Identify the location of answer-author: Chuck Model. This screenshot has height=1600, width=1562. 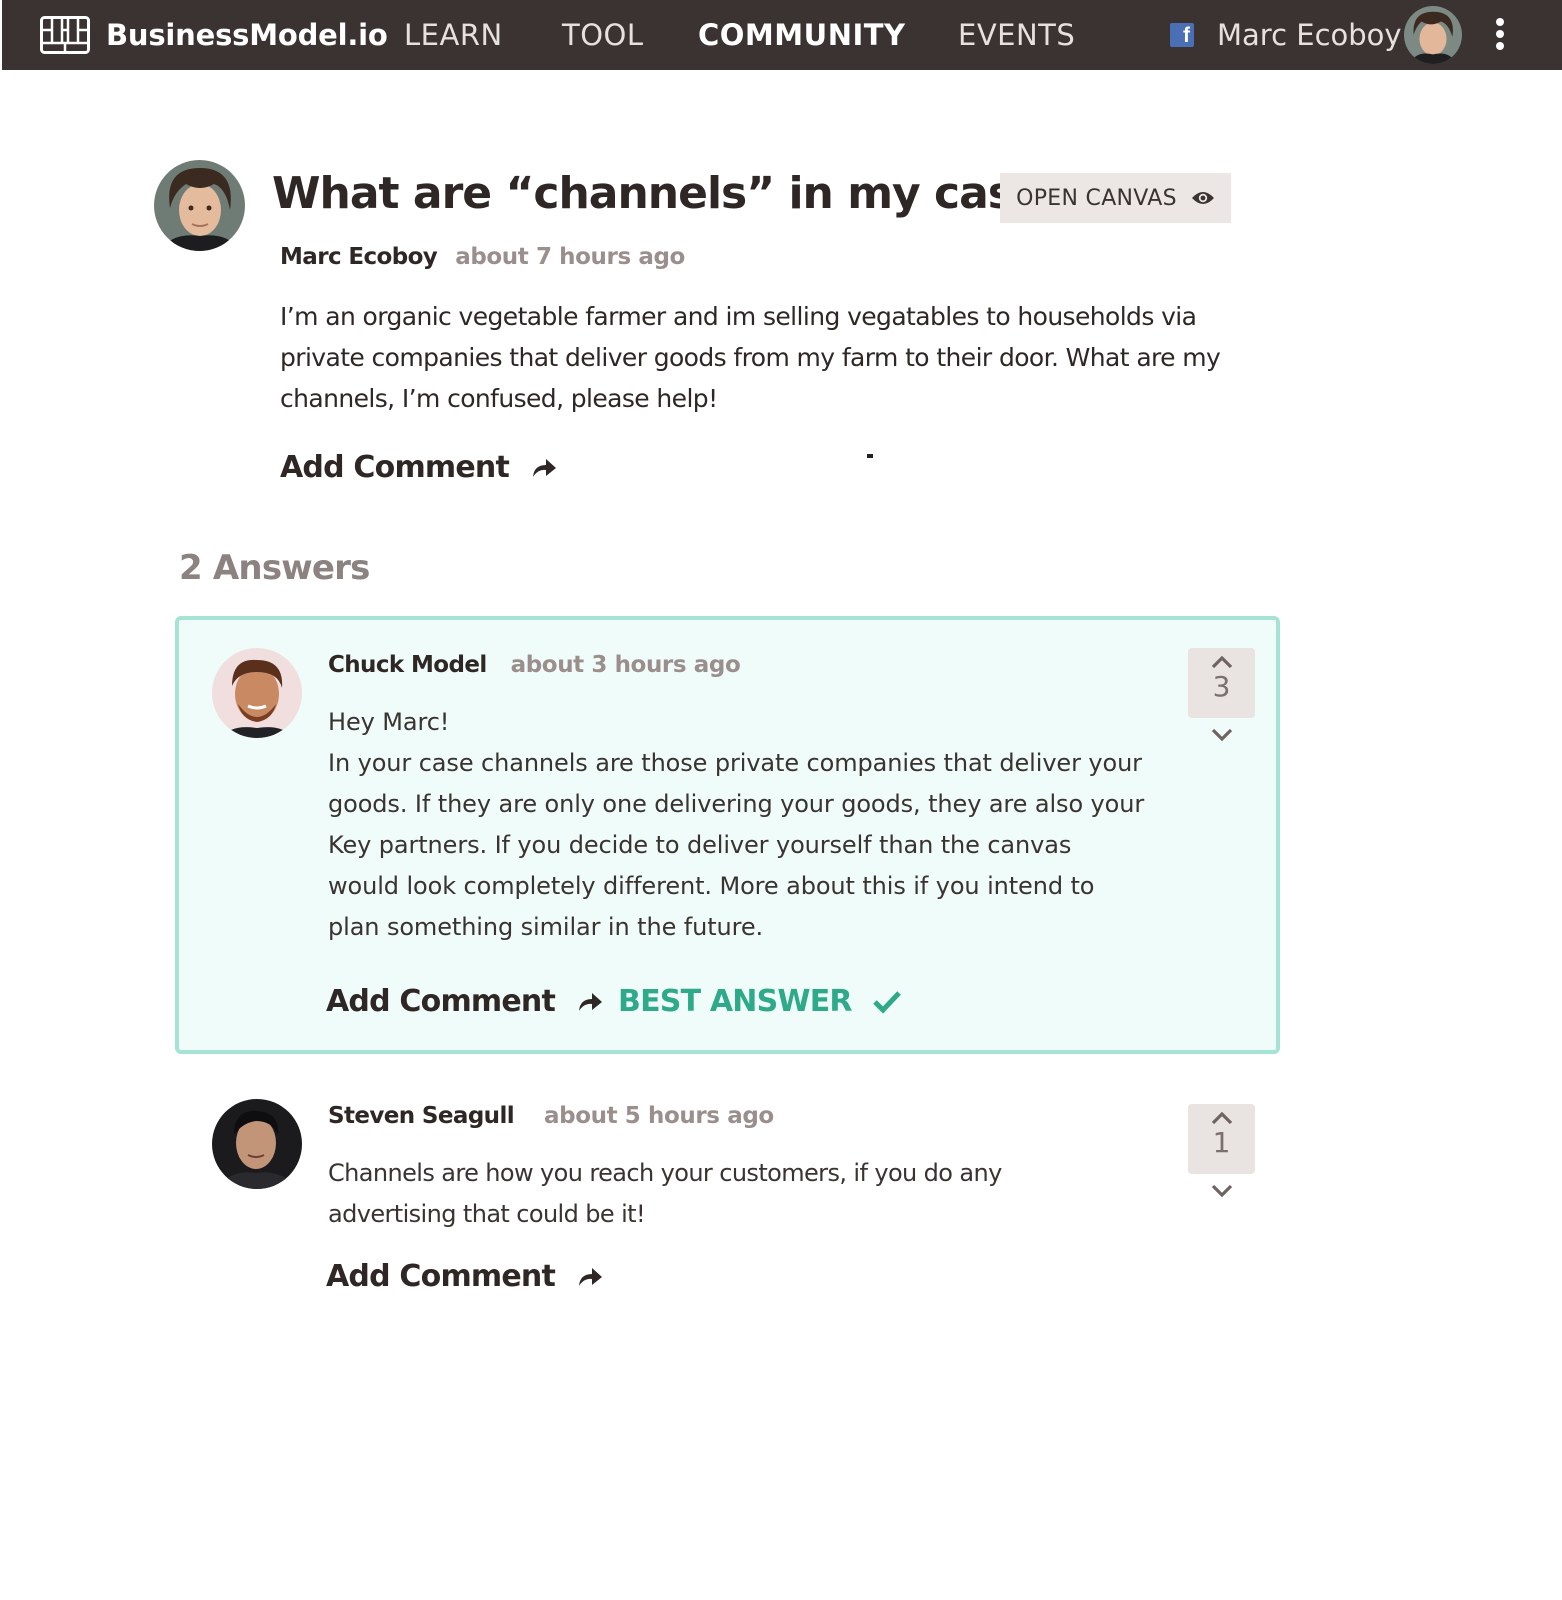
(407, 665).